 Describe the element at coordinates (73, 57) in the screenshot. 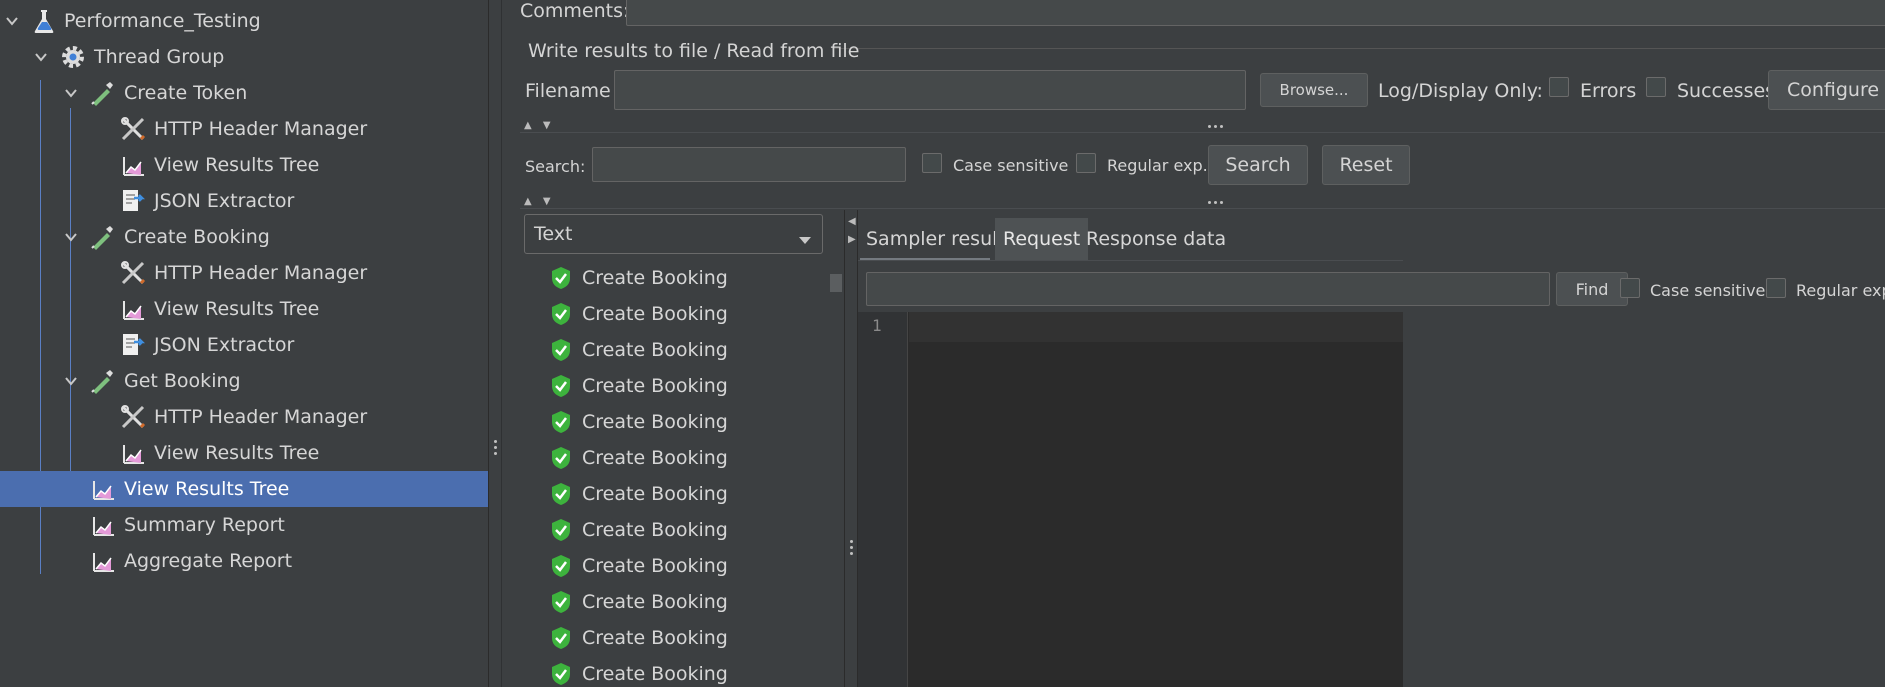

I see `gear-icon` at that location.